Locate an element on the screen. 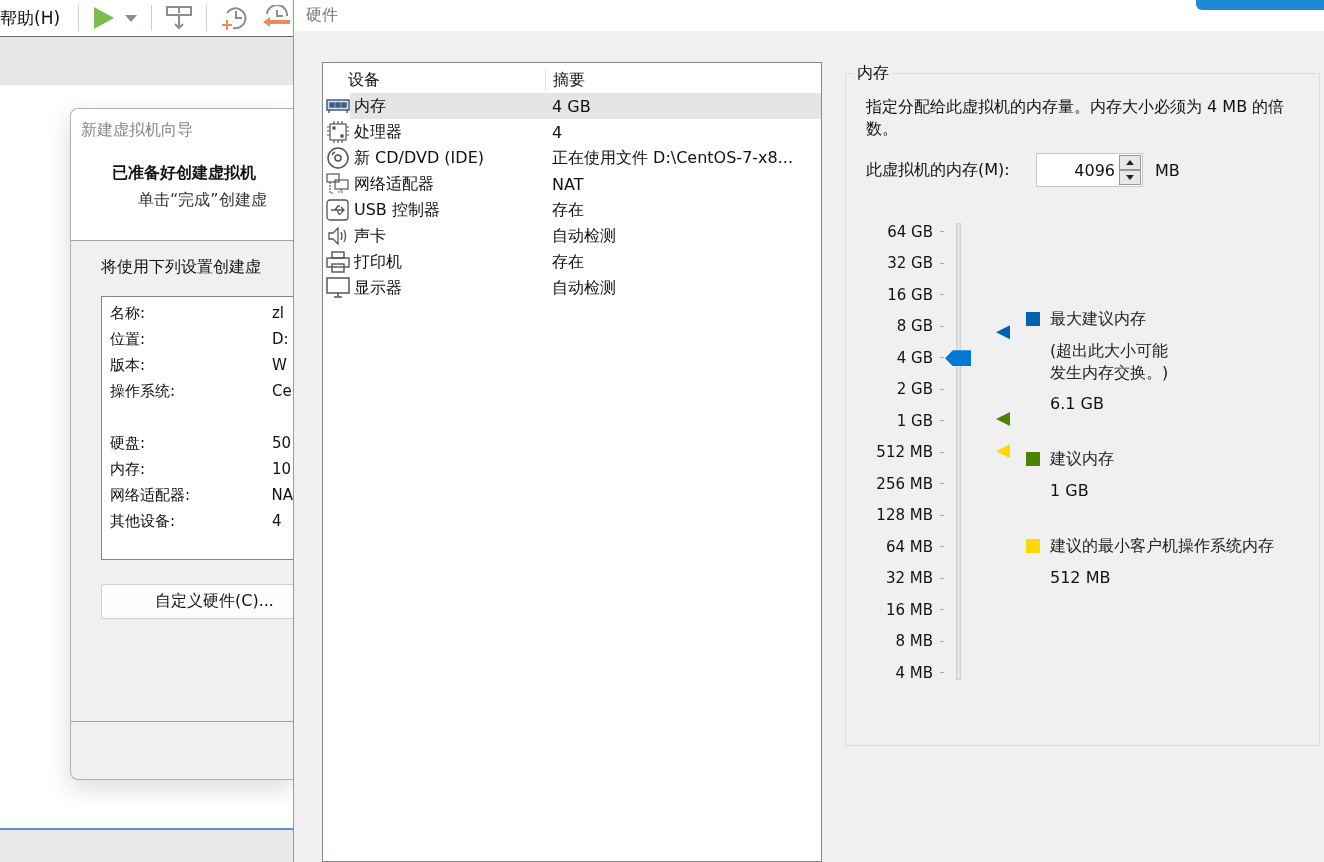 The width and height of the screenshot is (1324, 862). summary-label: 内存: is located at coordinates (128, 469).